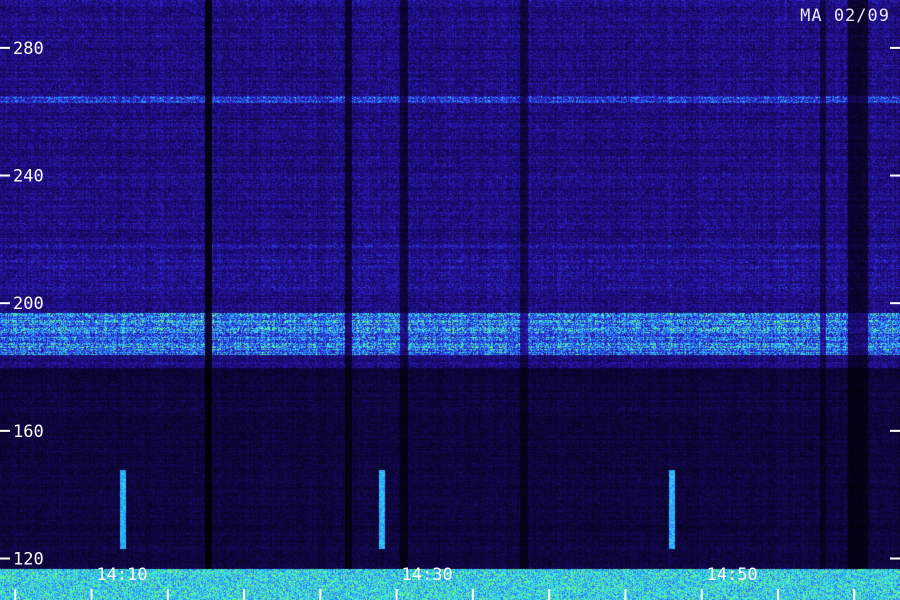 The image size is (900, 600). I want to click on x-tick-label: 14:10, so click(121, 575).